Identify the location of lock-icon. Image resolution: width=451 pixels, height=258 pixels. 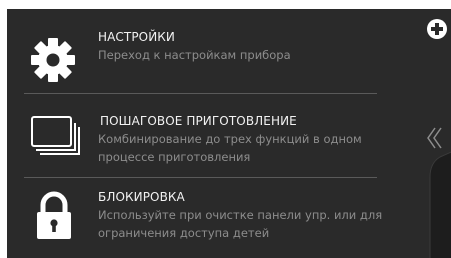
(58, 215).